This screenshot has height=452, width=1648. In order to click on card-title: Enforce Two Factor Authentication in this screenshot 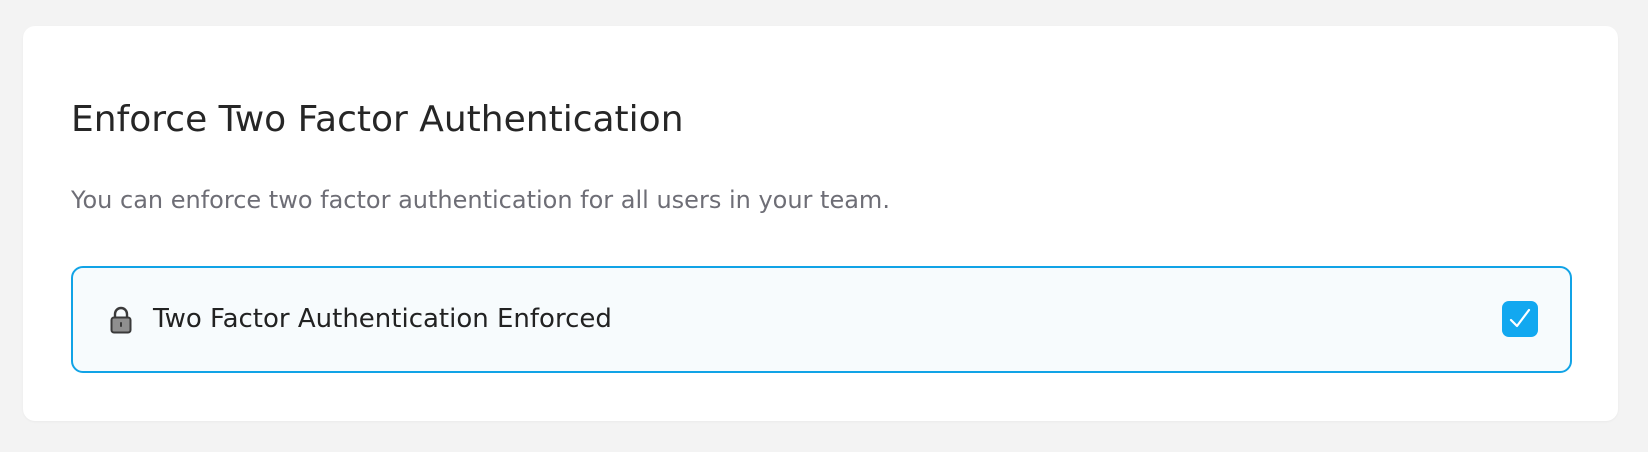, I will do `click(377, 119)`.